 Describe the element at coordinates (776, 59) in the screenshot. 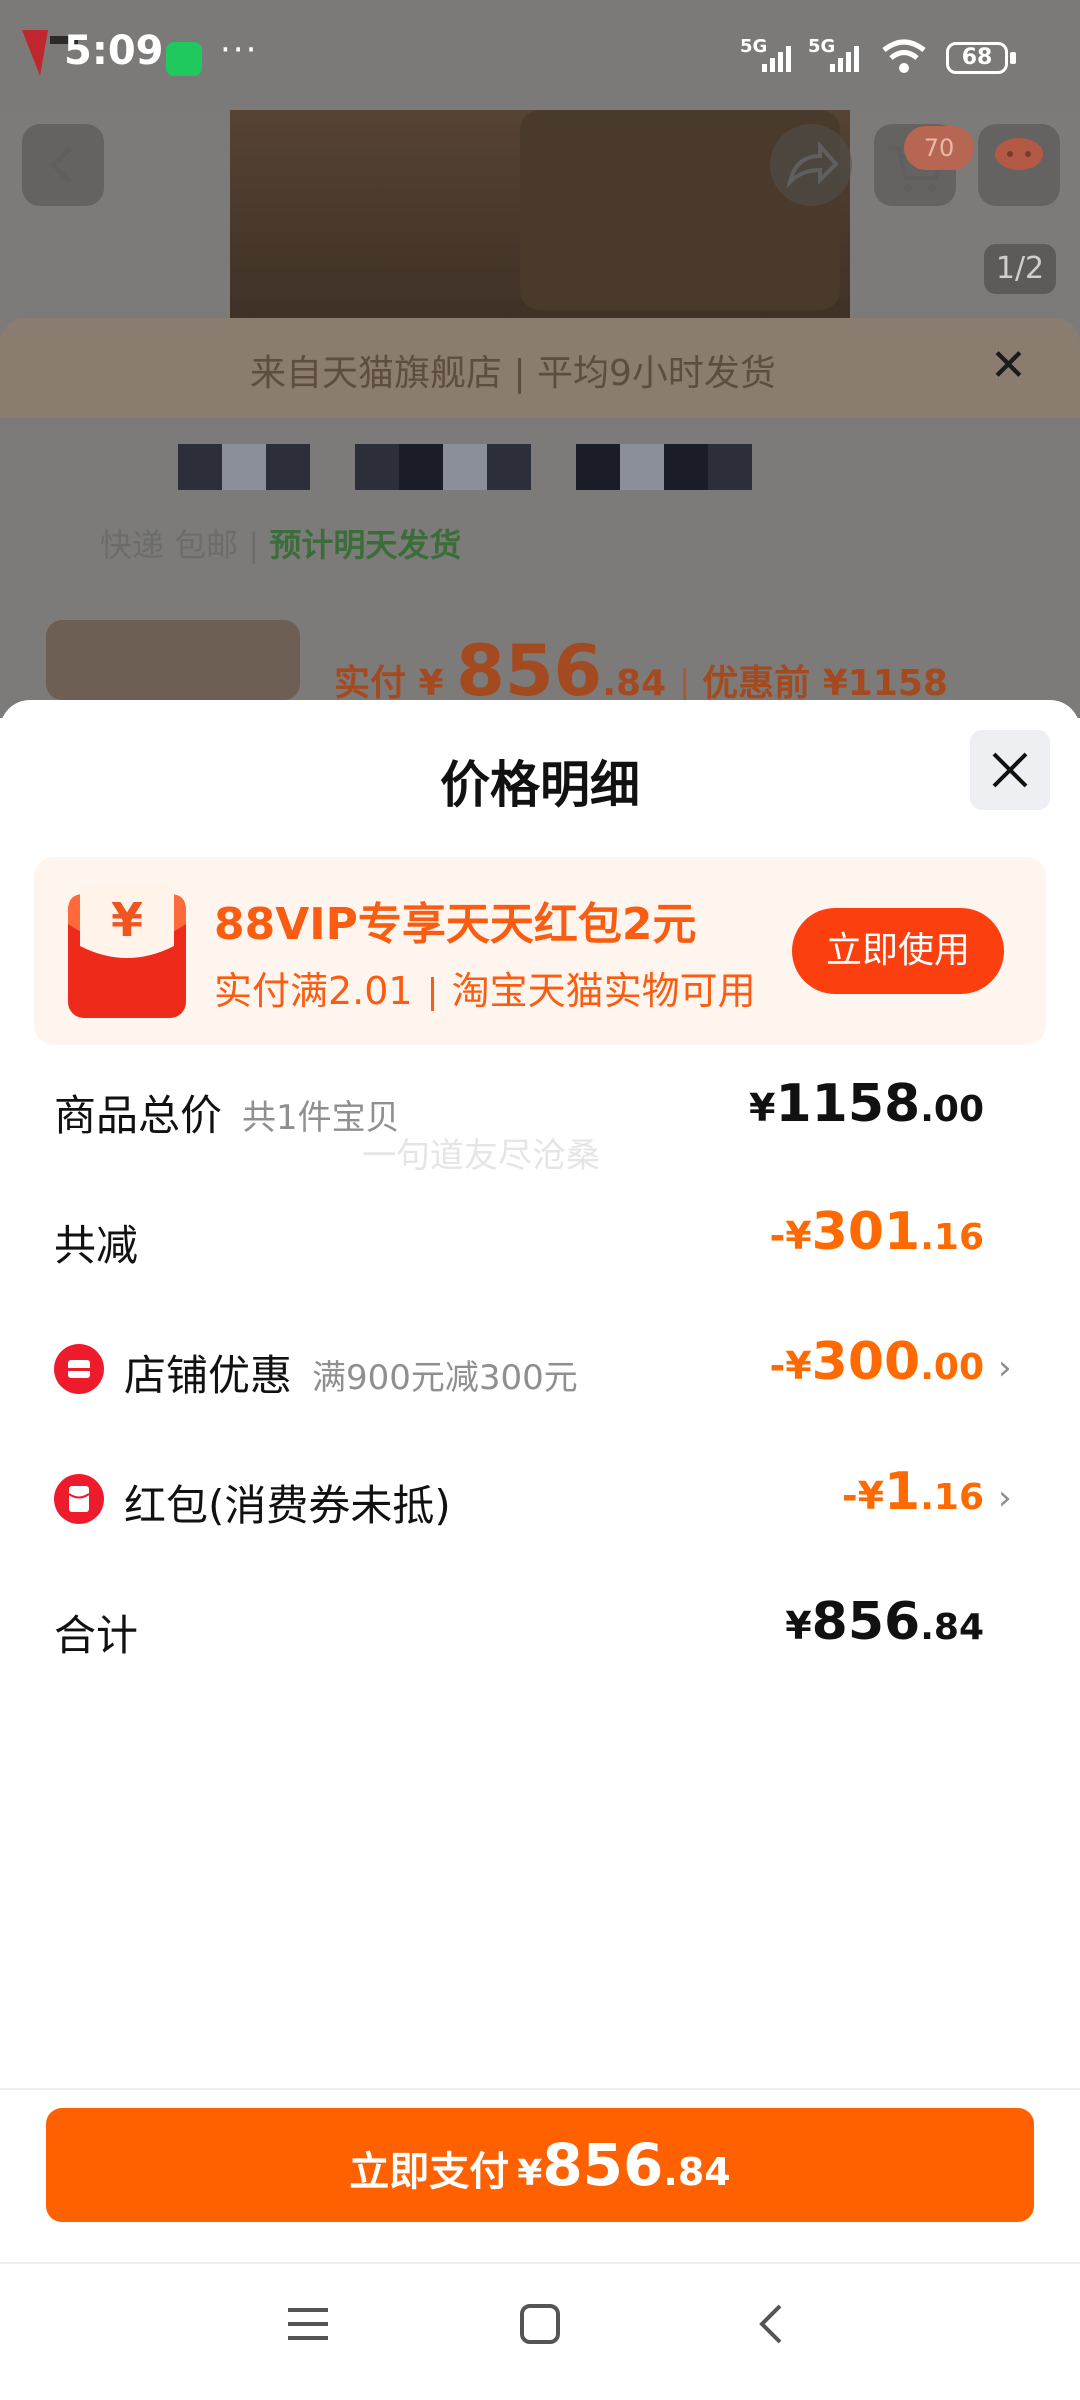

I see `signal-bars-icon` at that location.